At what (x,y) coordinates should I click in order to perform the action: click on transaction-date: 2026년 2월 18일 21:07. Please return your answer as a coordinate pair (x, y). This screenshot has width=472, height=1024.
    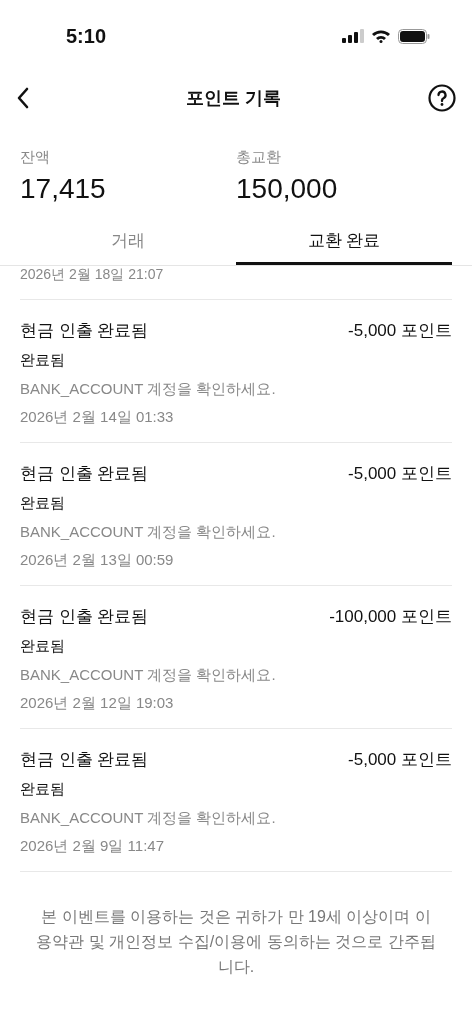
    Looking at the image, I should click on (92, 273).